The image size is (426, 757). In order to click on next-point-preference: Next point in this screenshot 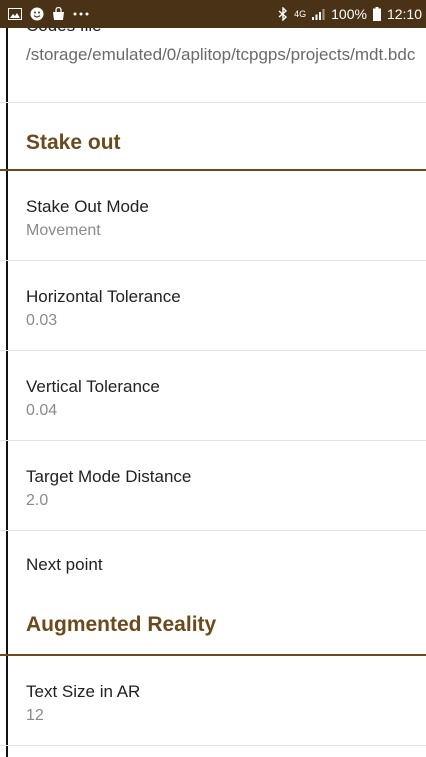, I will do `click(213, 566)`.